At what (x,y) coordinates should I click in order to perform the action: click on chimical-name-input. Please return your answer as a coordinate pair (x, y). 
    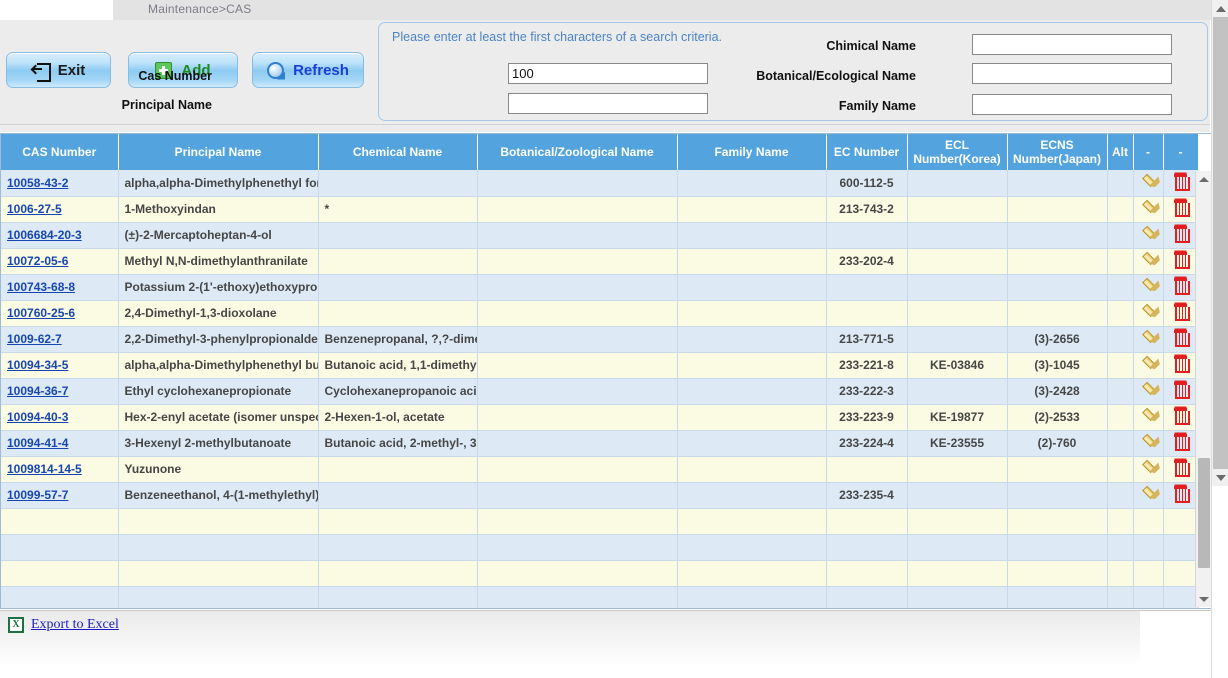
    Looking at the image, I should click on (1072, 44).